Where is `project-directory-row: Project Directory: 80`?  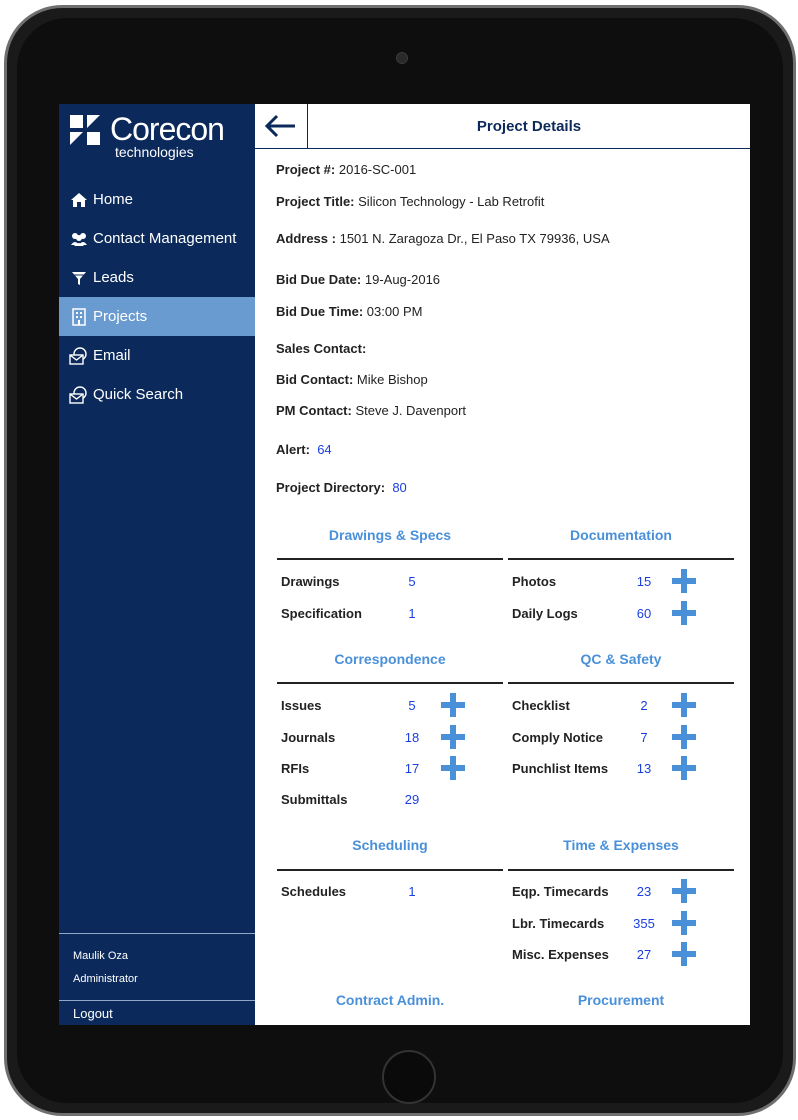
project-directory-row: Project Directory: 80 is located at coordinates (341, 487).